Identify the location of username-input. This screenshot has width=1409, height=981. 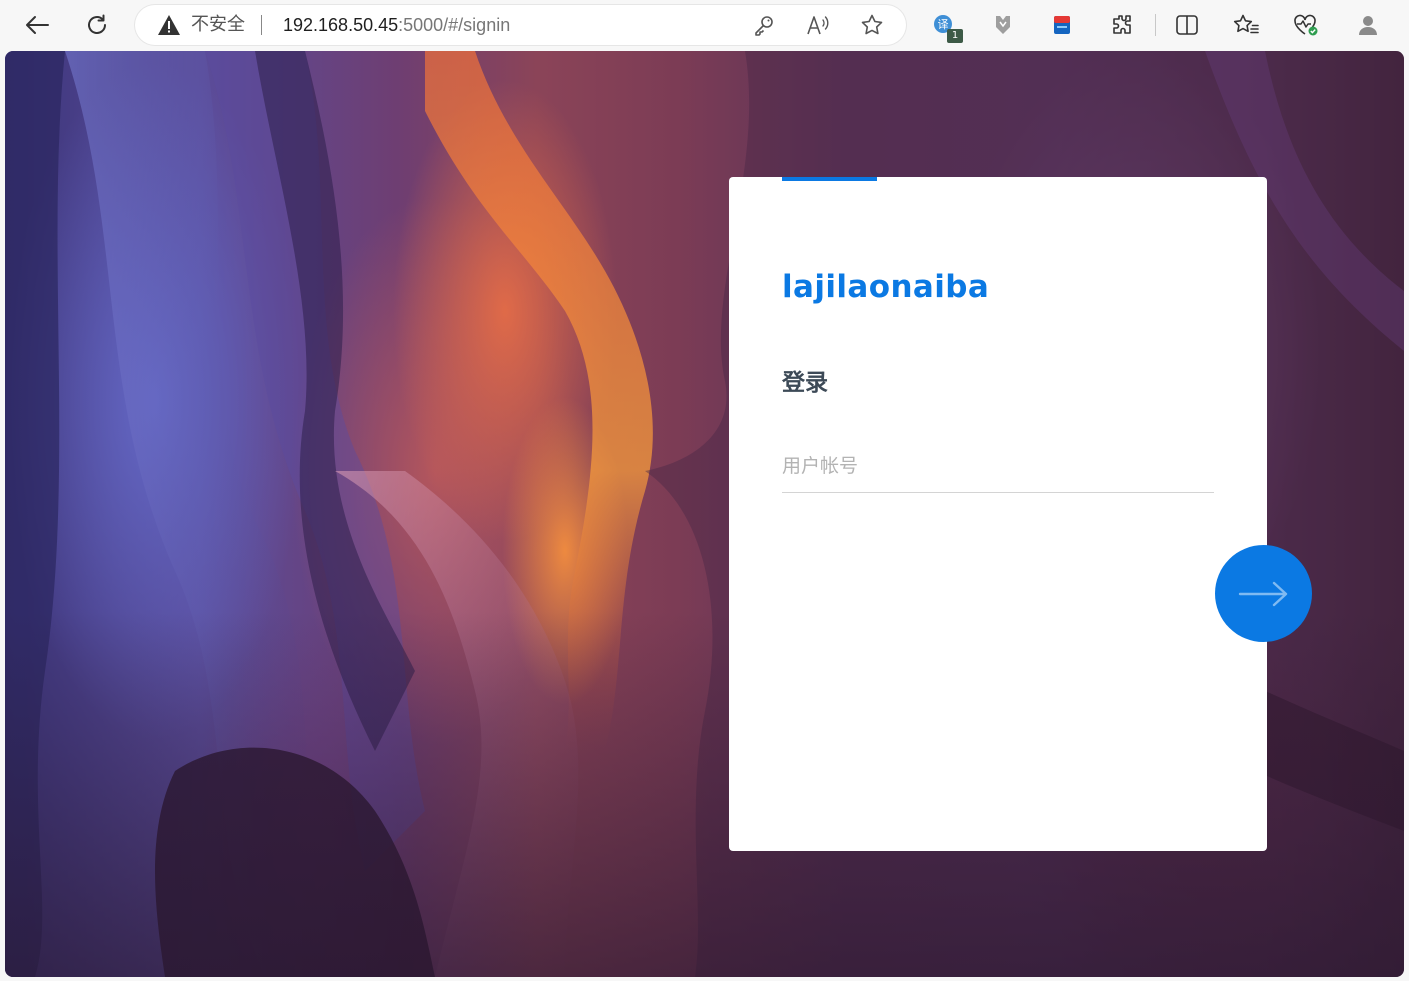
(998, 466).